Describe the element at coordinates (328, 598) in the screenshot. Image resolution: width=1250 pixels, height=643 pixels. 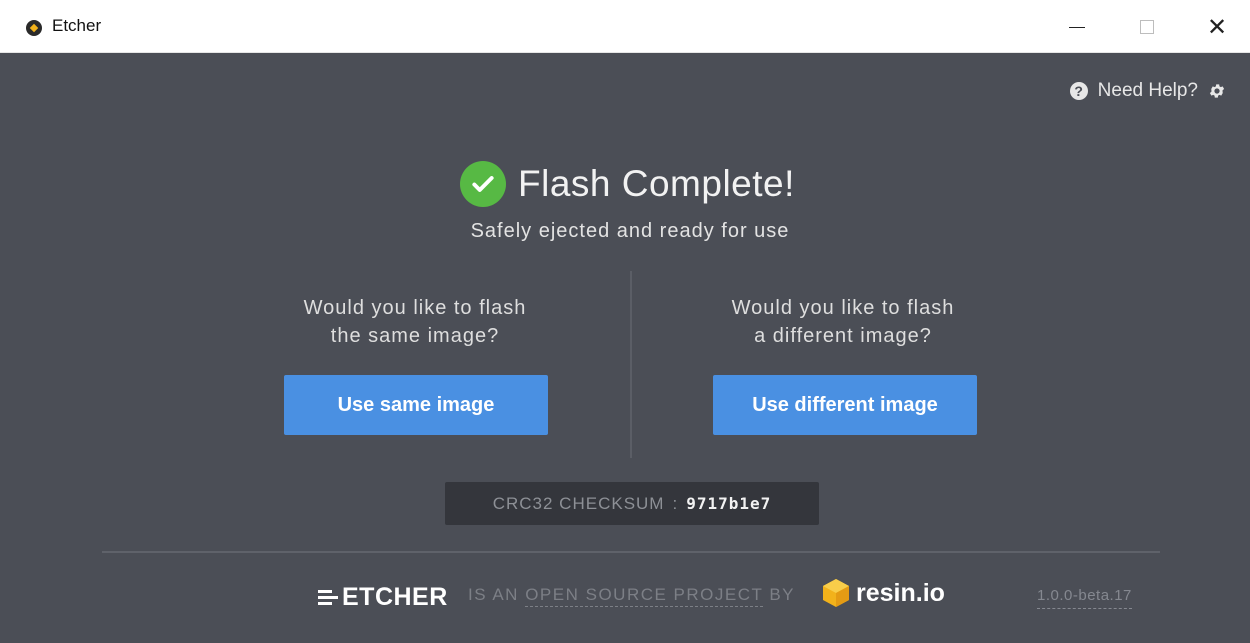
I see `etcher-logo-lines-icon` at that location.